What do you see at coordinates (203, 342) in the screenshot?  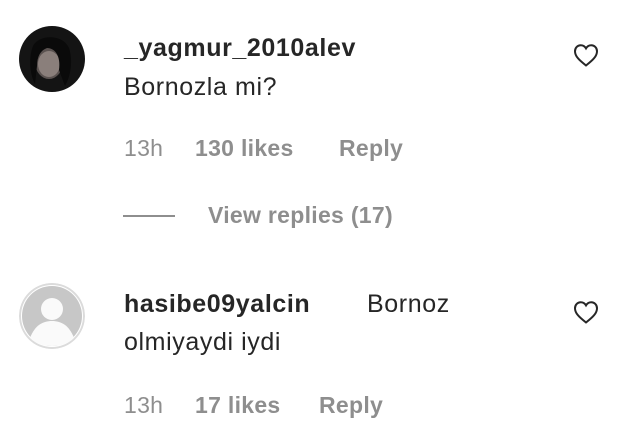 I see `comment-text-line-2: olmiyaydi iydi` at bounding box center [203, 342].